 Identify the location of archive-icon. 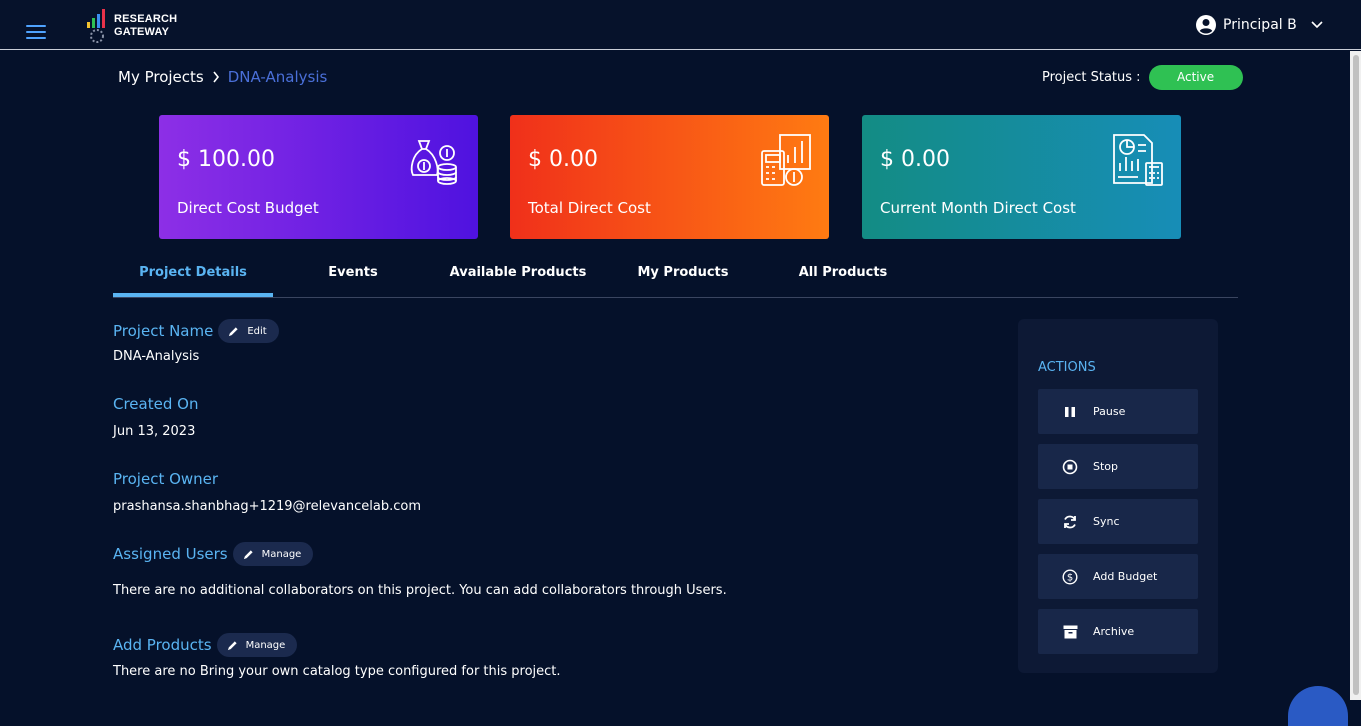
(1070, 632).